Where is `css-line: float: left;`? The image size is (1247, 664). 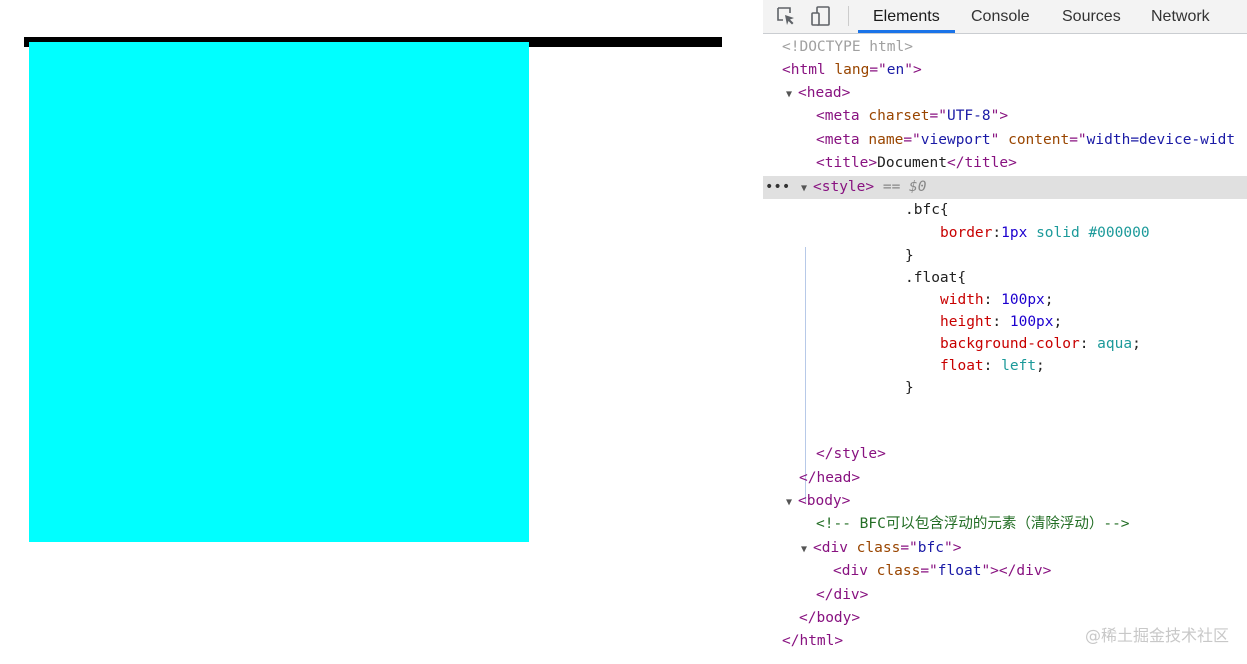 css-line: float: left; is located at coordinates (992, 366).